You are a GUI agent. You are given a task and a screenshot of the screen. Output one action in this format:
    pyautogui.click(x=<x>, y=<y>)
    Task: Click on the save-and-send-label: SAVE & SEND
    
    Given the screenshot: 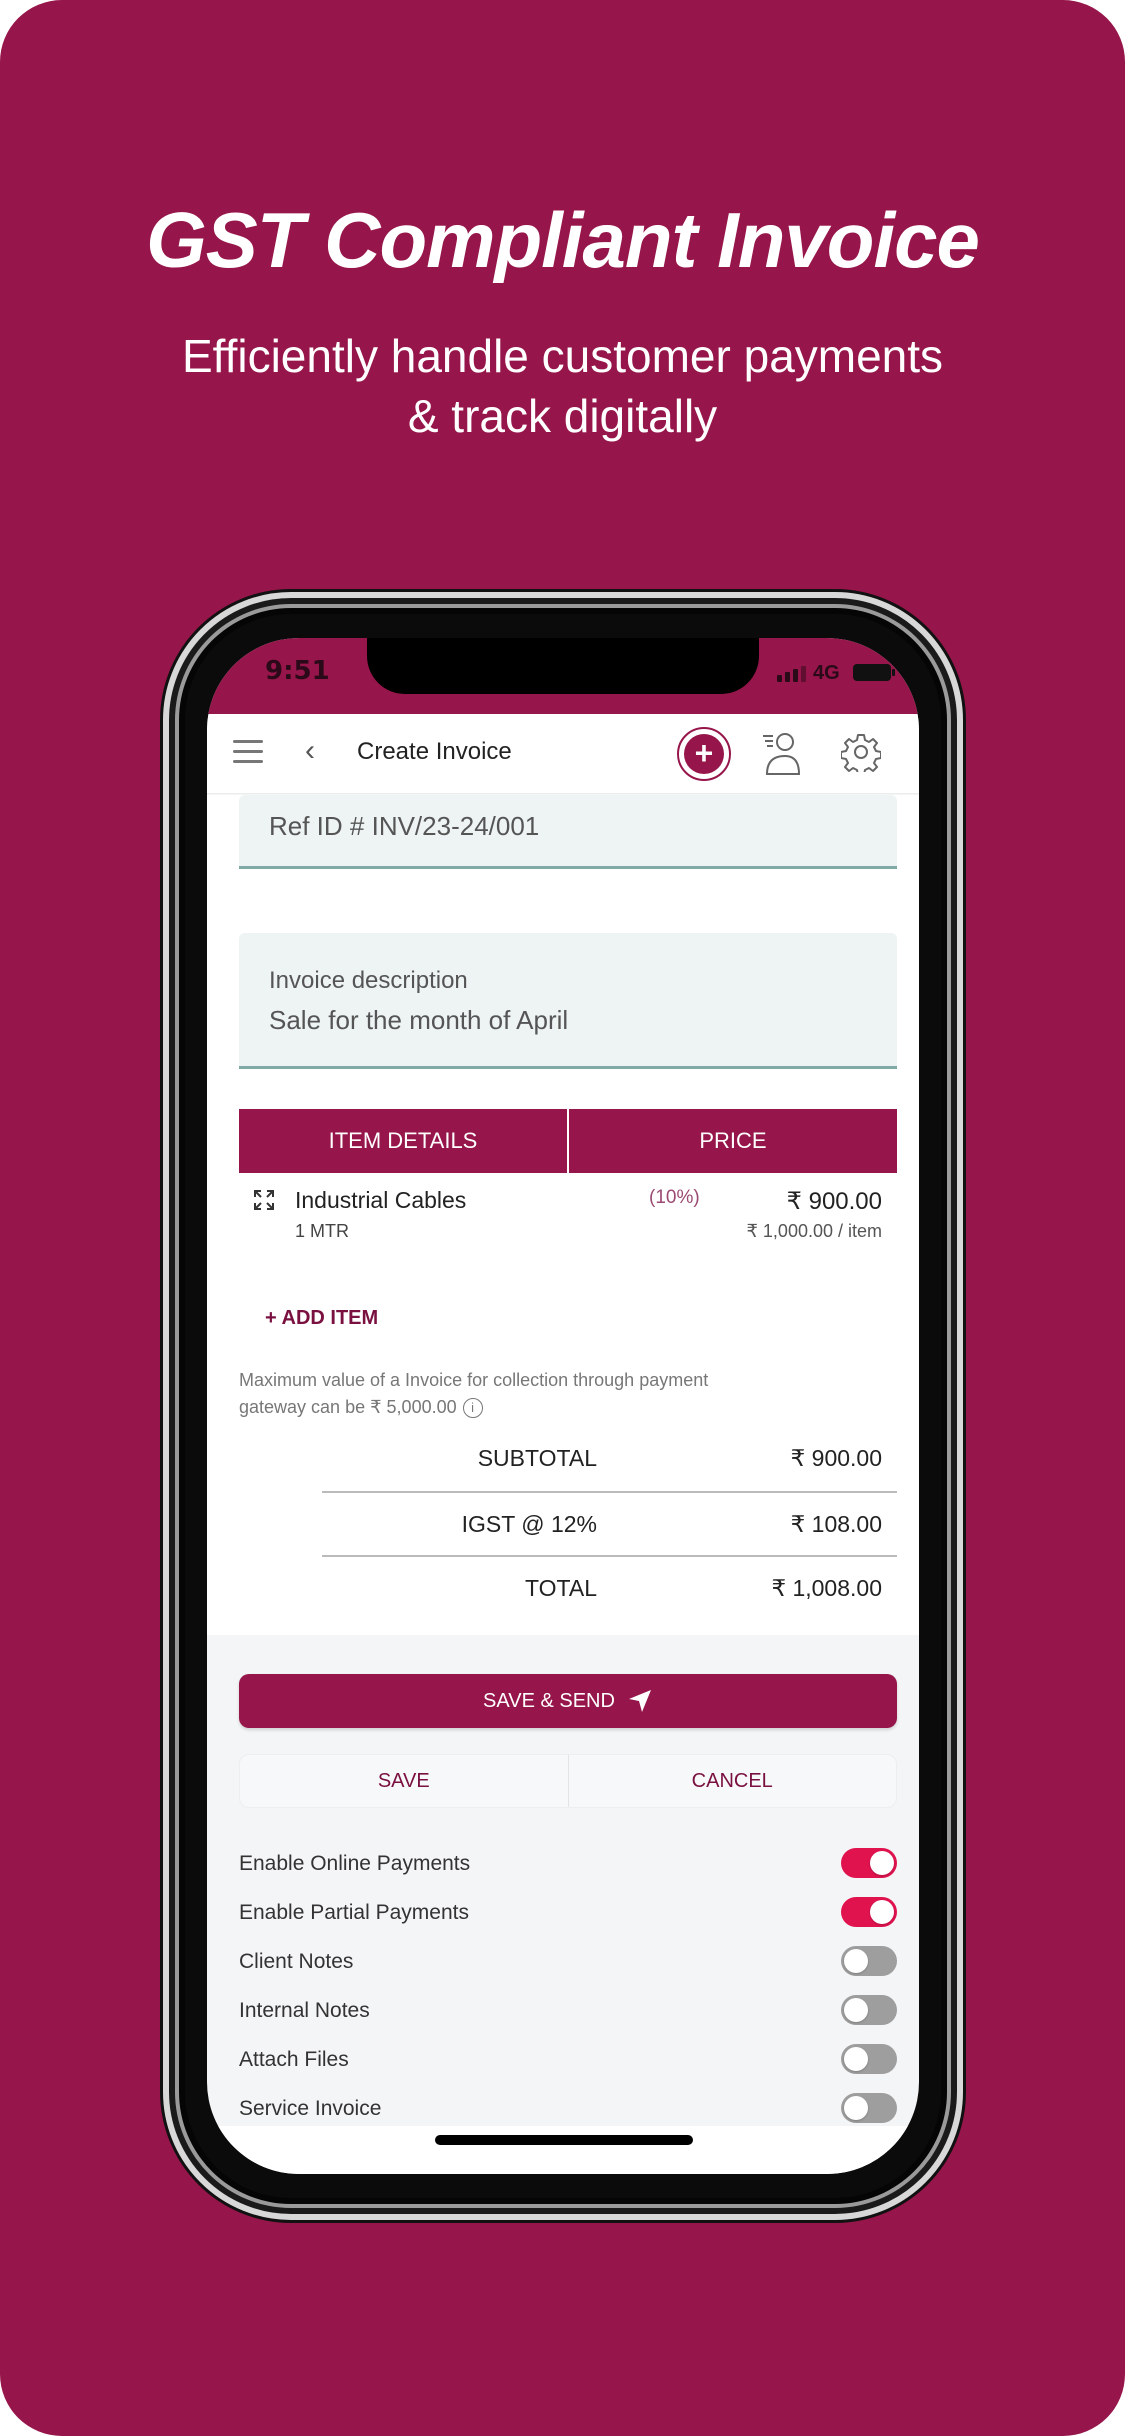 What is the action you would take?
    pyautogui.click(x=549, y=1700)
    